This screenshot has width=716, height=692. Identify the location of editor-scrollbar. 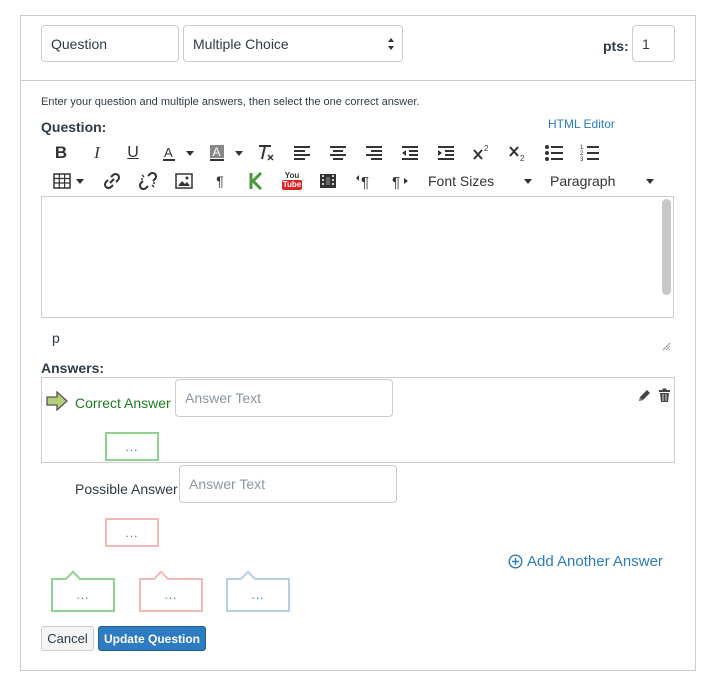
(666, 247).